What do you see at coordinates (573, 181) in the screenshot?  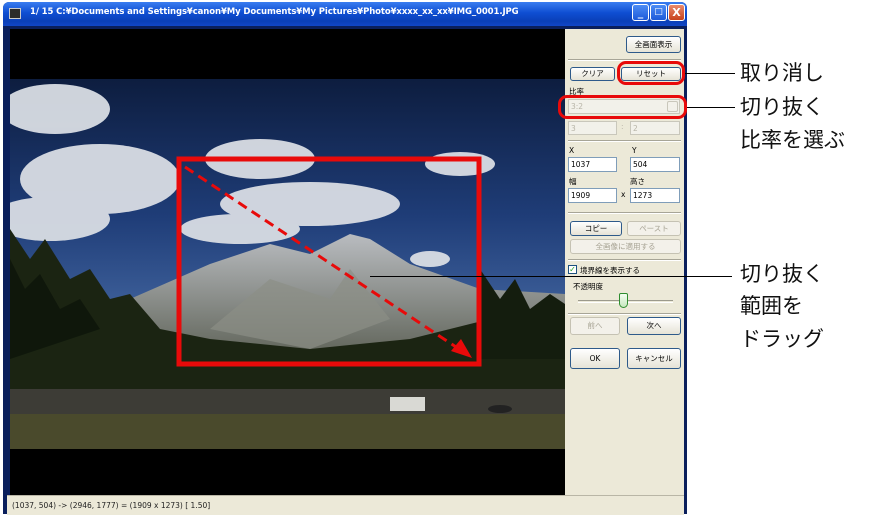 I see `width-label: 幅` at bounding box center [573, 181].